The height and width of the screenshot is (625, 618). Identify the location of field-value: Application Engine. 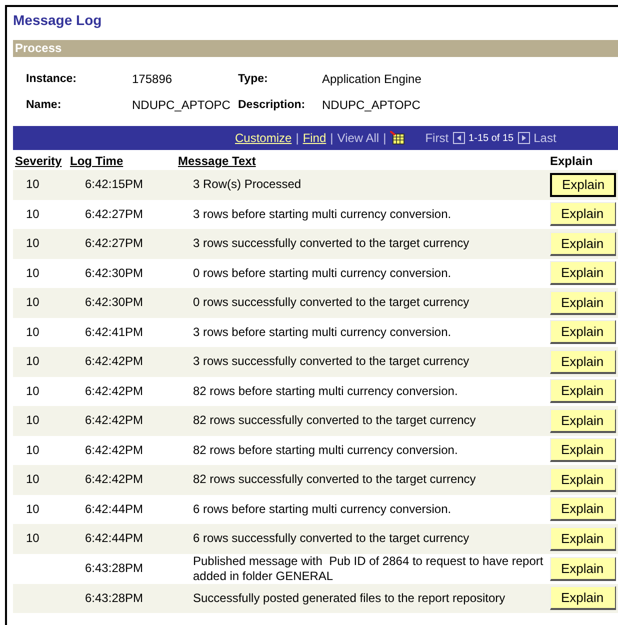
(372, 79).